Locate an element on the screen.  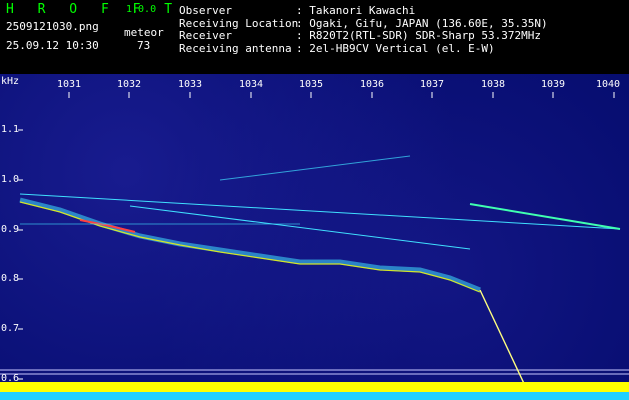
meteor-echo-highlight is located at coordinates (107, 226).